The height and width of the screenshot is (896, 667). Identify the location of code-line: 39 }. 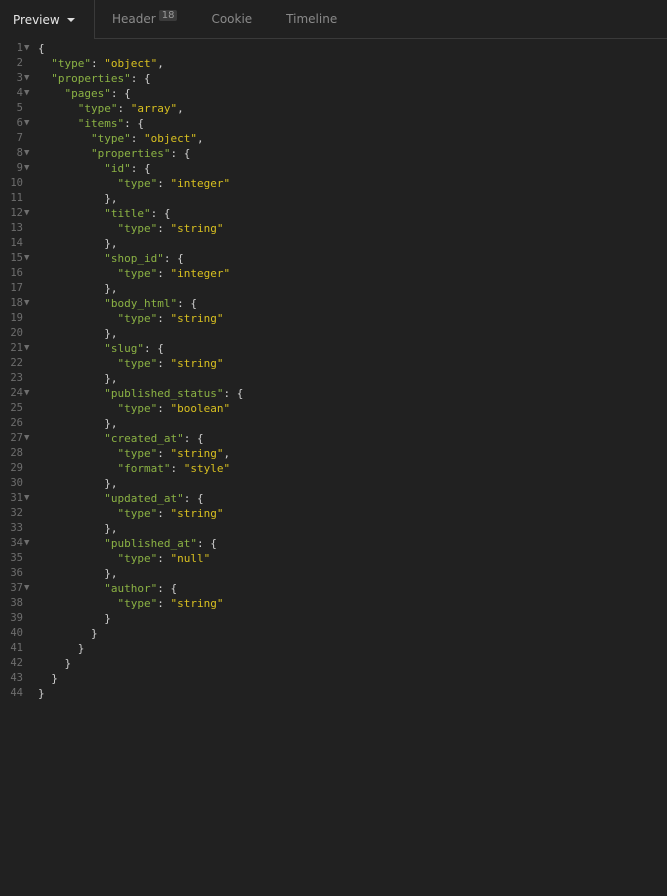
(121, 618).